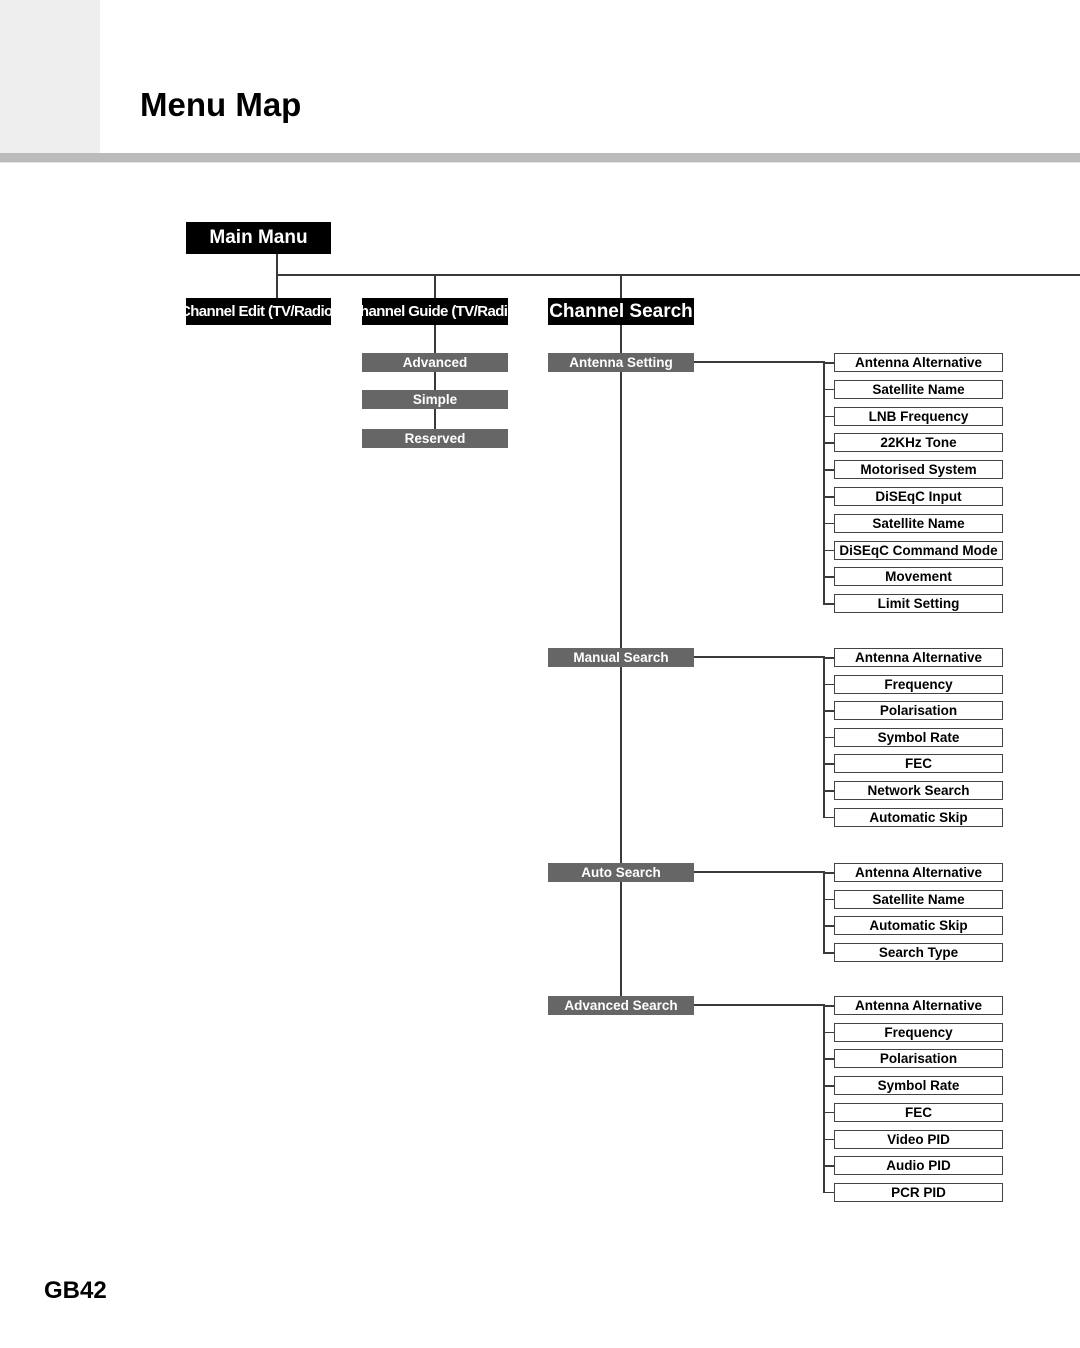 The image size is (1080, 1348). What do you see at coordinates (277, 264) in the screenshot?
I see `root-stem` at bounding box center [277, 264].